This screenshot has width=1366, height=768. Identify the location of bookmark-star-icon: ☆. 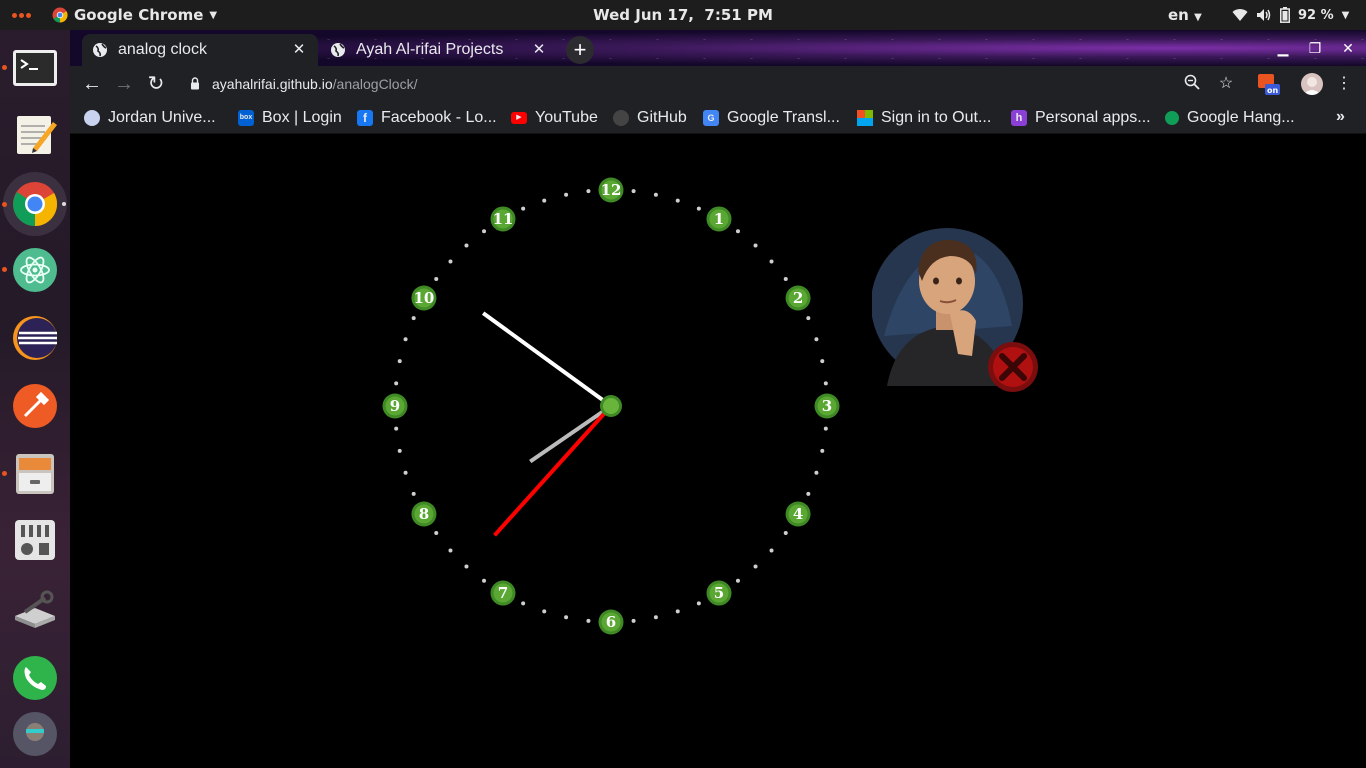
(1226, 84).